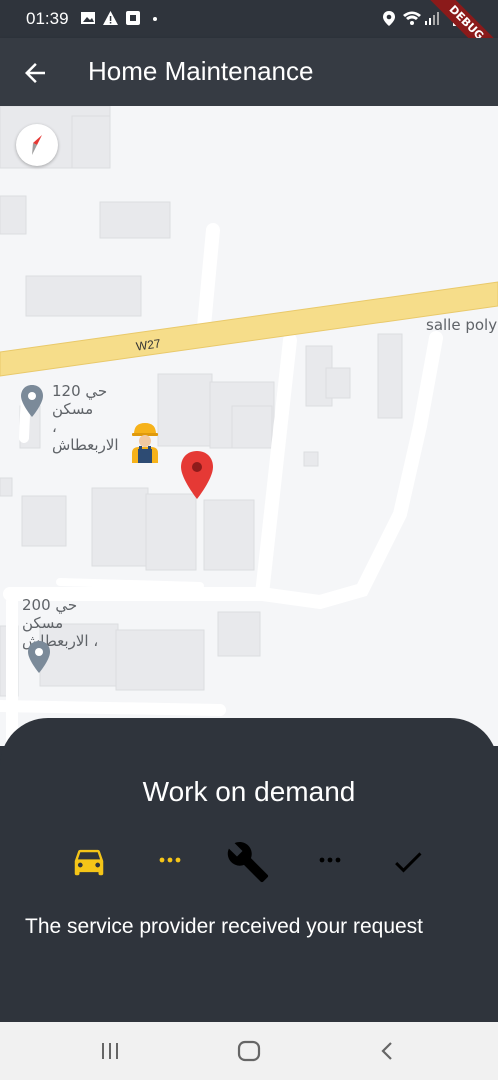 The image size is (498, 1080). Describe the element at coordinates (249, 19) in the screenshot. I see `status-bar: 01:39` at that location.